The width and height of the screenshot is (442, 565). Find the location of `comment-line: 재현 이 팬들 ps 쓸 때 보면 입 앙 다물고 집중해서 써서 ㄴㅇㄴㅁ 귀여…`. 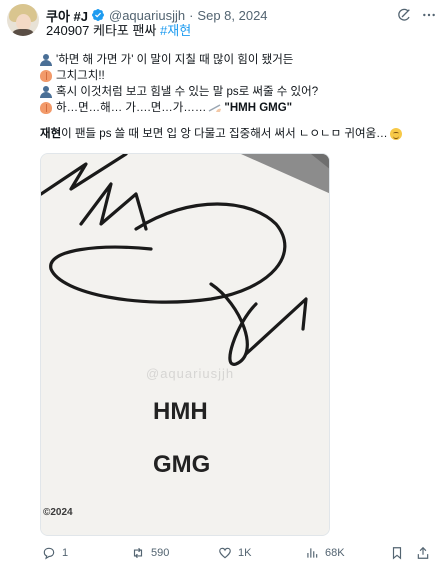

comment-line: 재현 이 팬들 ps 쓸 때 보면 입 앙 다물고 집중해서 써서 ㄴㅇㄴㅁ 귀여… is located at coordinates (238, 134).